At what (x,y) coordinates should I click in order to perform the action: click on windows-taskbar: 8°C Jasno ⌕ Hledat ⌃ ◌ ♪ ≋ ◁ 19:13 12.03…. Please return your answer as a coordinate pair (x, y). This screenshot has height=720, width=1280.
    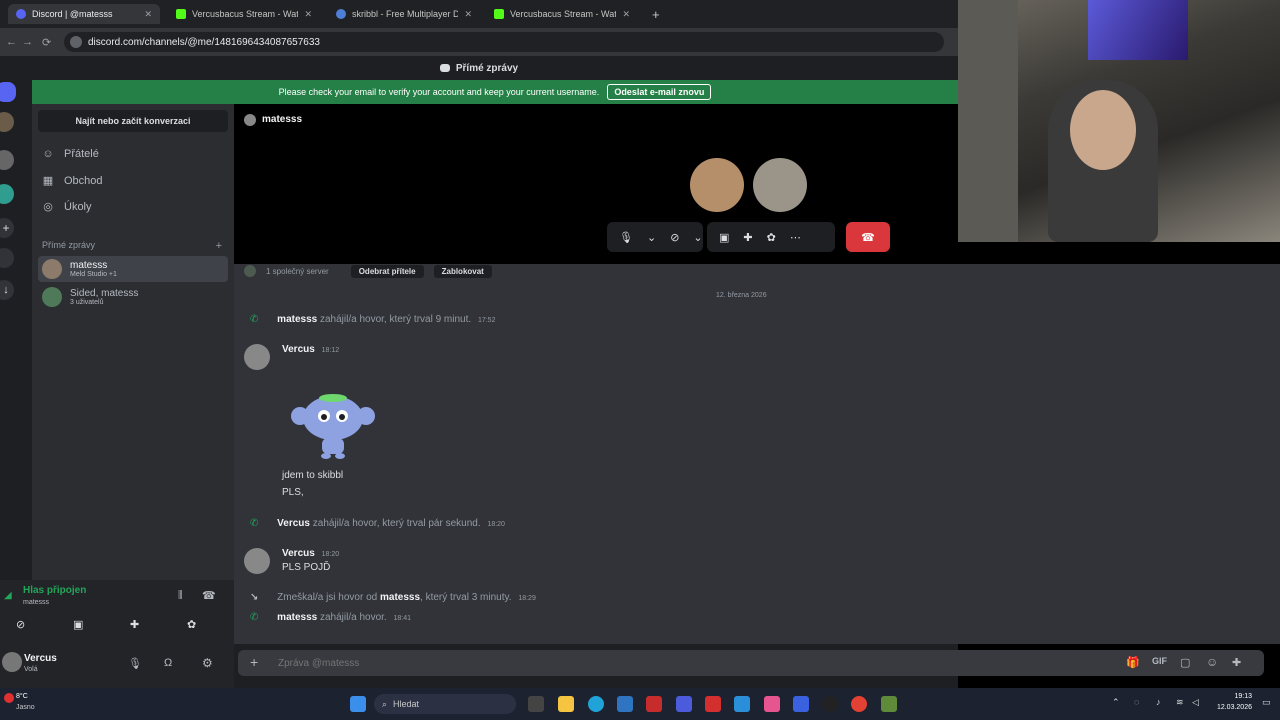
    Looking at the image, I should click on (640, 704).